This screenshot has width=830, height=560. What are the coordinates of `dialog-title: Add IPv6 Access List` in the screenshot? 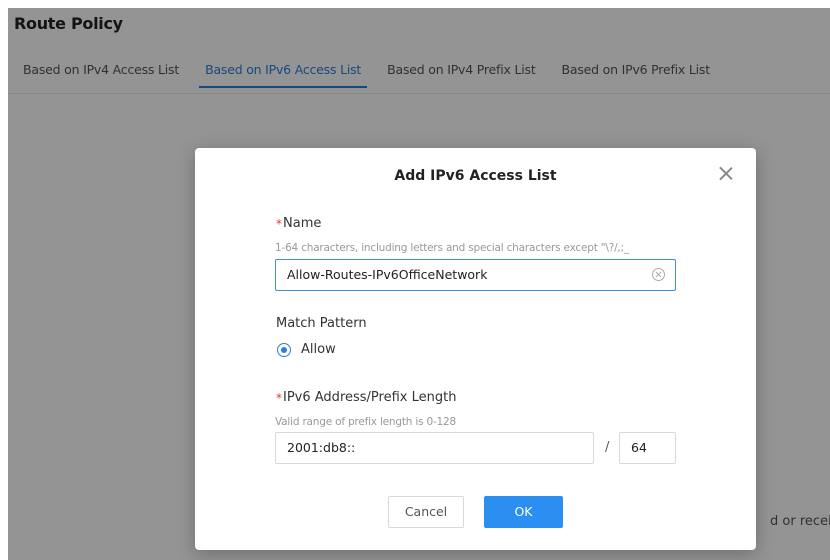 It's located at (475, 176).